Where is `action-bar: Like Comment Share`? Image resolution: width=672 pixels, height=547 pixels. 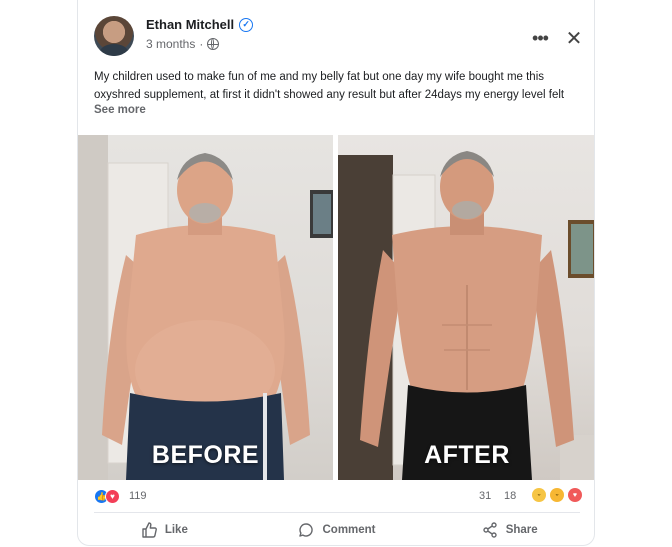 action-bar: Like Comment Share is located at coordinates (336, 530).